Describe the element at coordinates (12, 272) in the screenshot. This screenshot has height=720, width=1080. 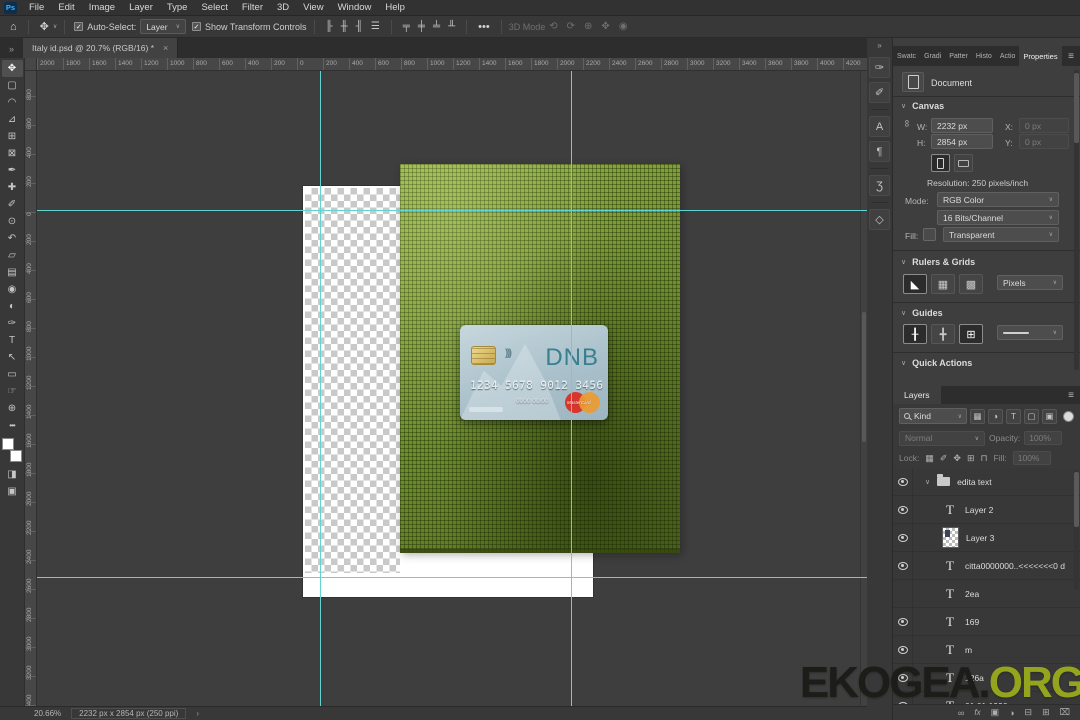
I see `tool-gradient: ▤` at that location.